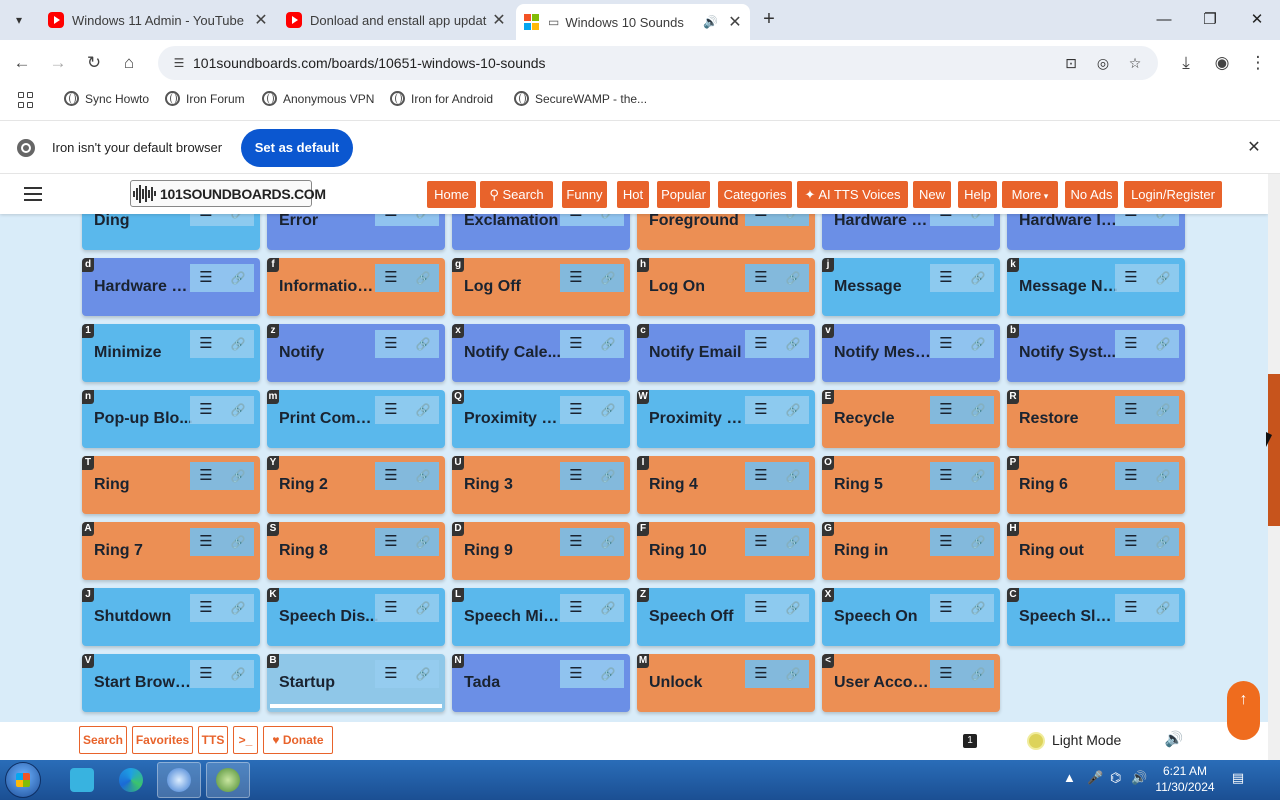 Image resolution: width=1280 pixels, height=800 pixels. What do you see at coordinates (33, 194) in the screenshot?
I see `hamburger-menu-icon` at bounding box center [33, 194].